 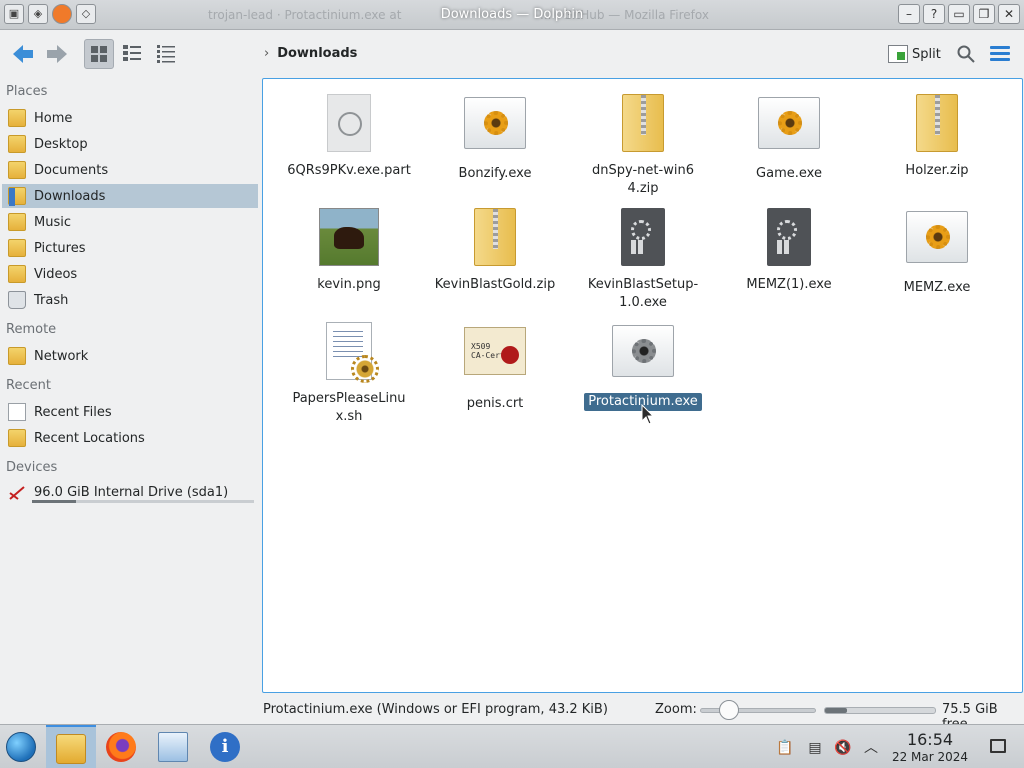 I want to click on task-dolphin, so click(x=71, y=746).